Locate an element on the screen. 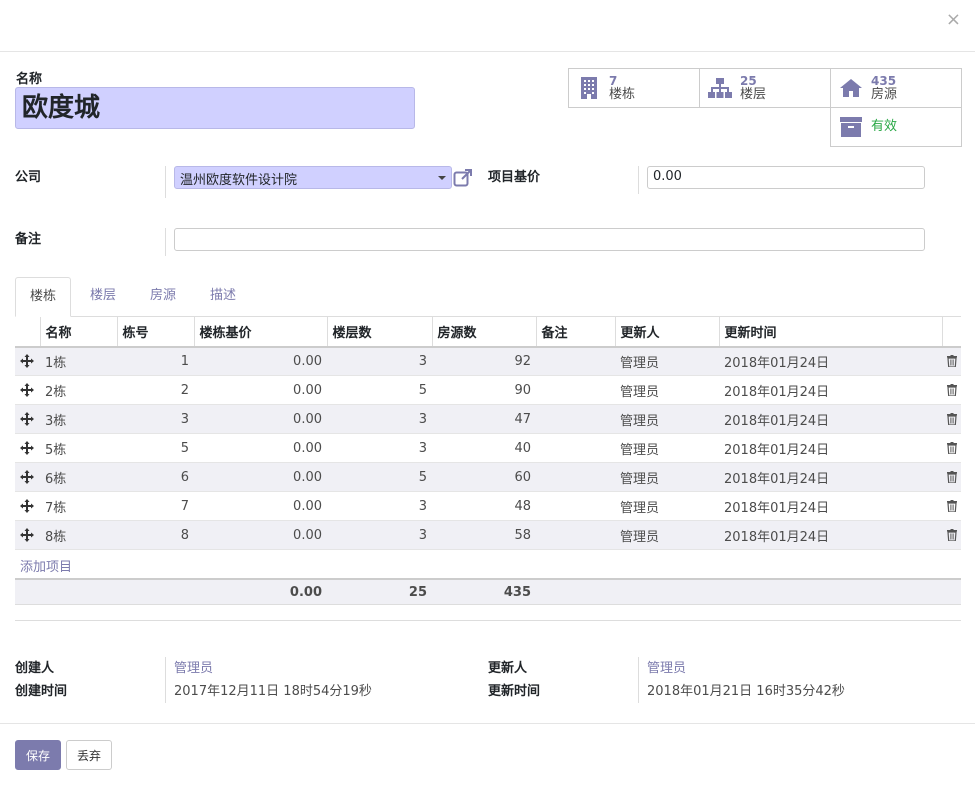 The image size is (975, 785). note-input is located at coordinates (549, 239).